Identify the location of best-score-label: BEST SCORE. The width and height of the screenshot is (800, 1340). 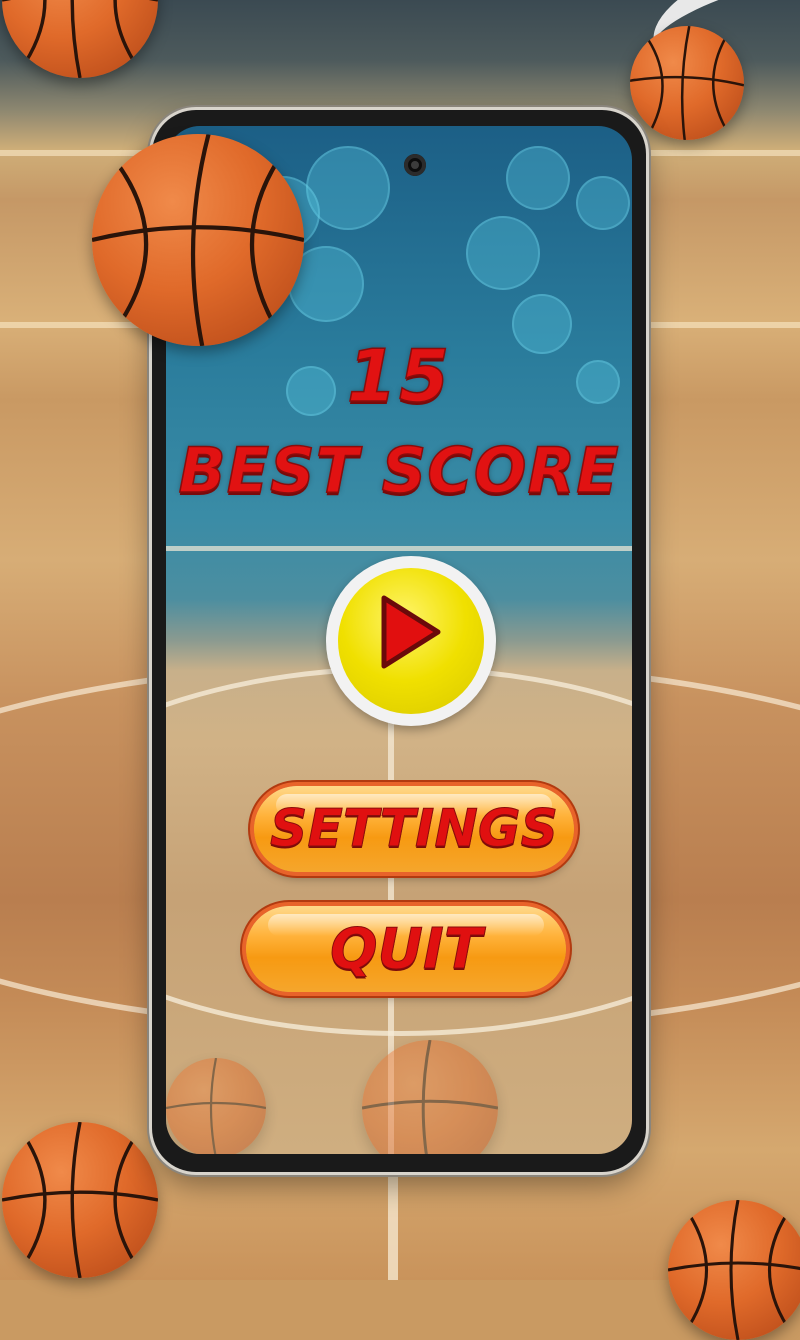
(399, 470).